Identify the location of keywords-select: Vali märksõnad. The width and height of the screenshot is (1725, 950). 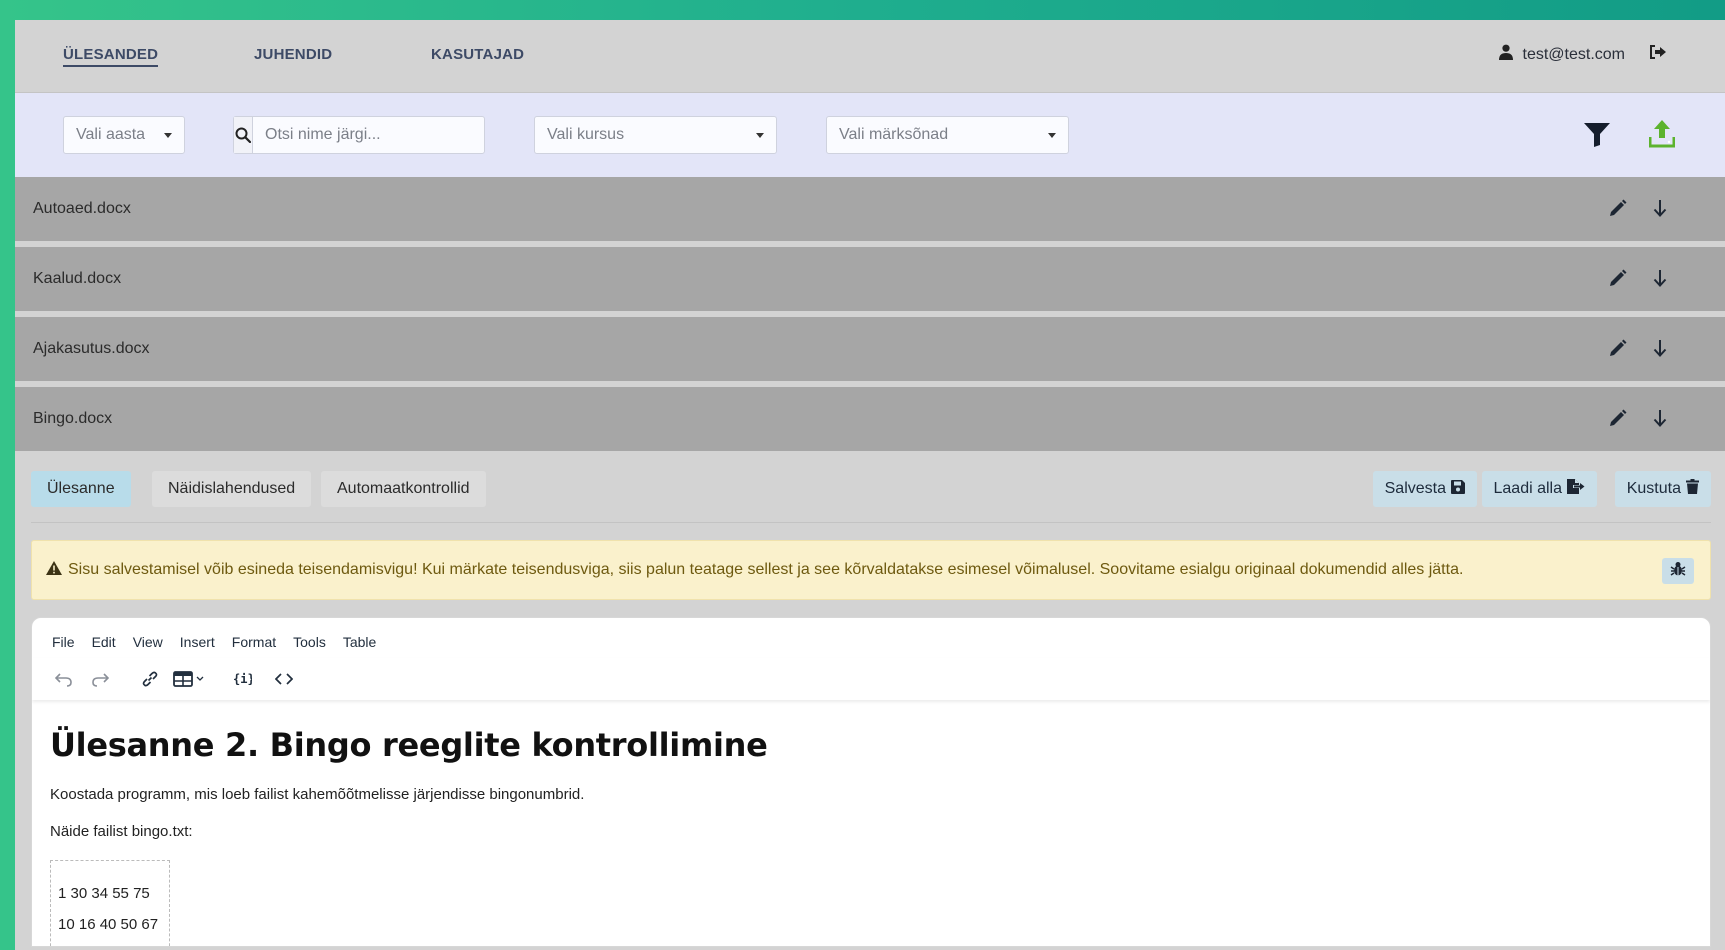
(947, 135).